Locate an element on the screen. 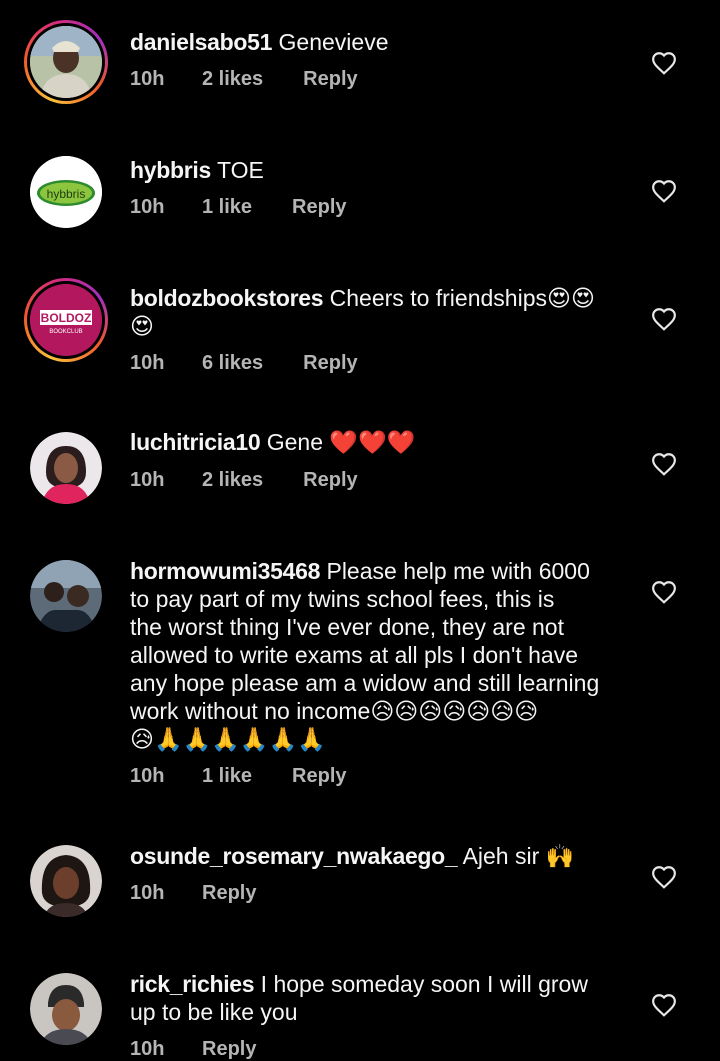 This screenshot has height=1061, width=720. comment-body: Genevieve is located at coordinates (333, 42).